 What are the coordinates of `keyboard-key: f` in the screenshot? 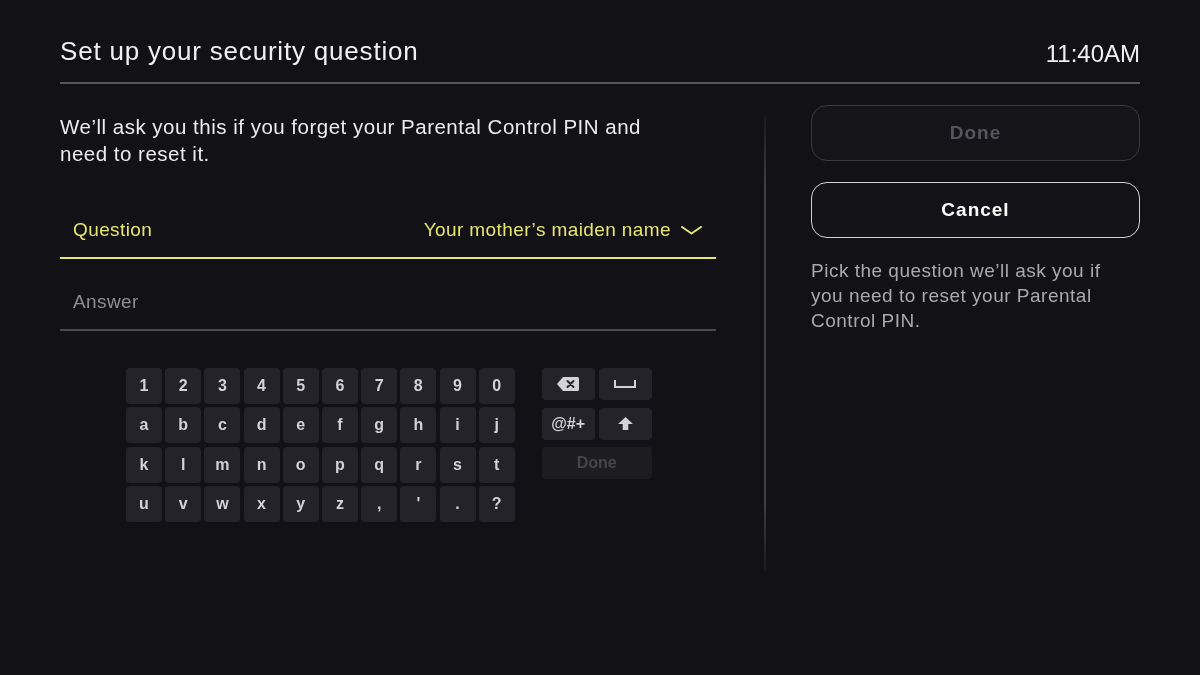 It's located at (339, 425).